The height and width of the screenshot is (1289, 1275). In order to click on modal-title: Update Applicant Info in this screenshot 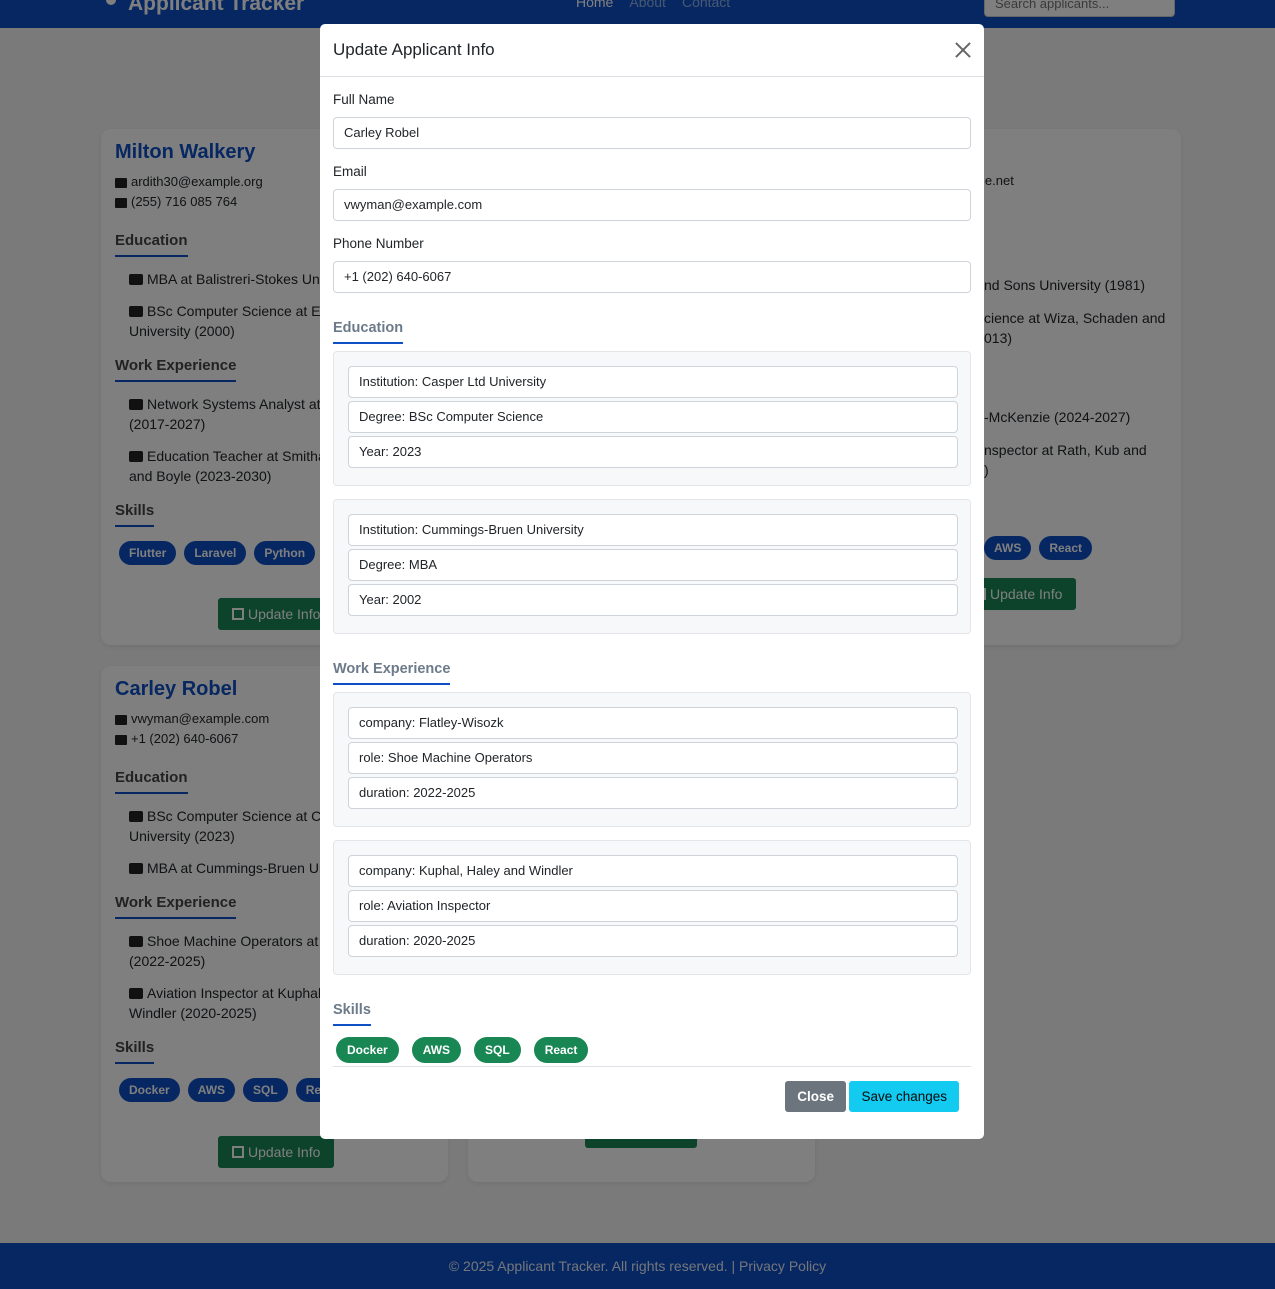, I will do `click(414, 49)`.